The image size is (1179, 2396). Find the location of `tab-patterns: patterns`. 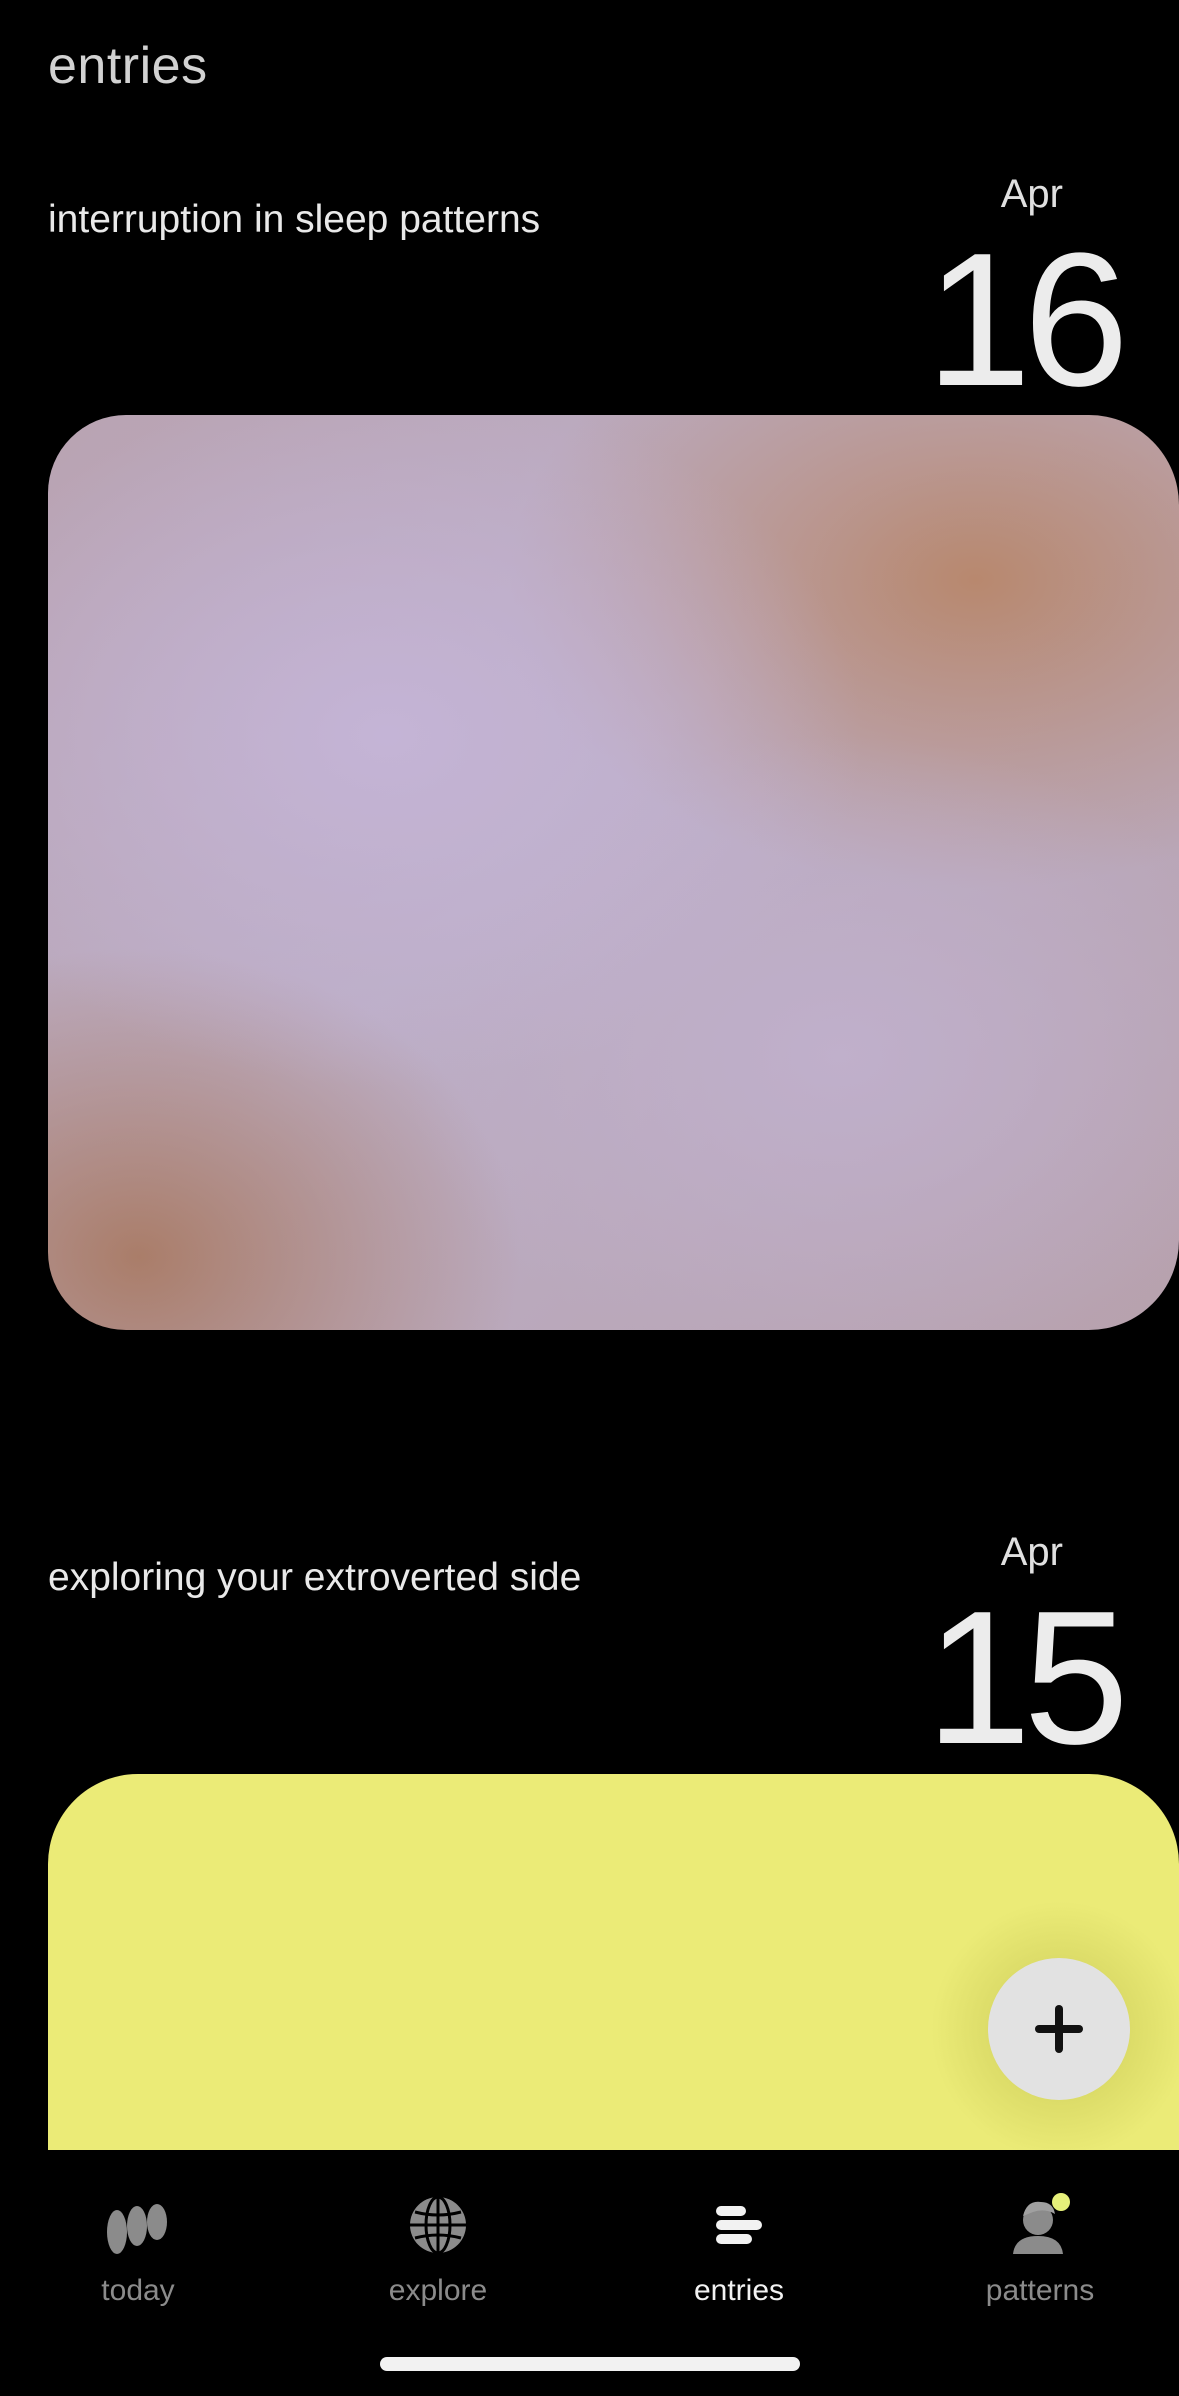

tab-patterns: patterns is located at coordinates (1040, 2249).